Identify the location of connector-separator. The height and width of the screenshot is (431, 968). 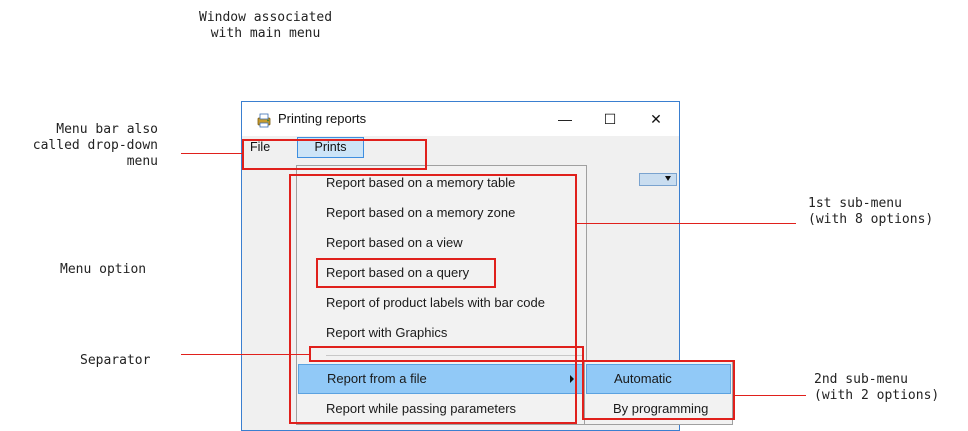
(245, 354).